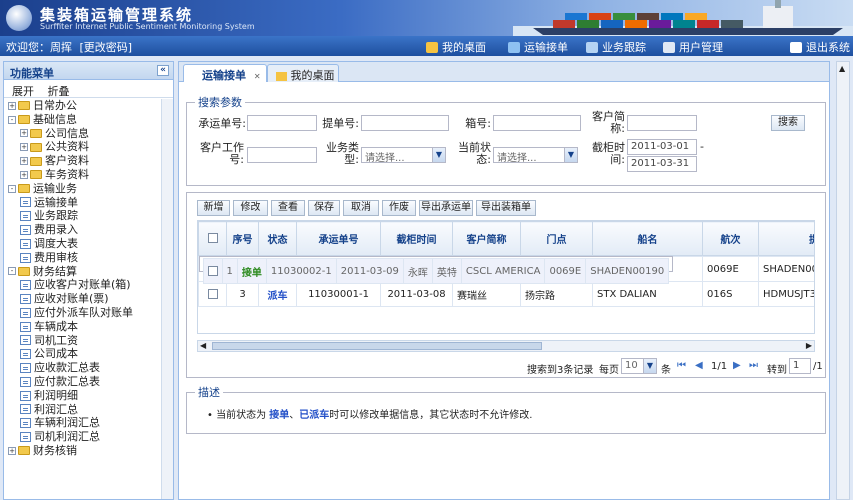 The image size is (853, 500). What do you see at coordinates (647, 238) in the screenshot?
I see `col-header-vessel: 船名` at bounding box center [647, 238].